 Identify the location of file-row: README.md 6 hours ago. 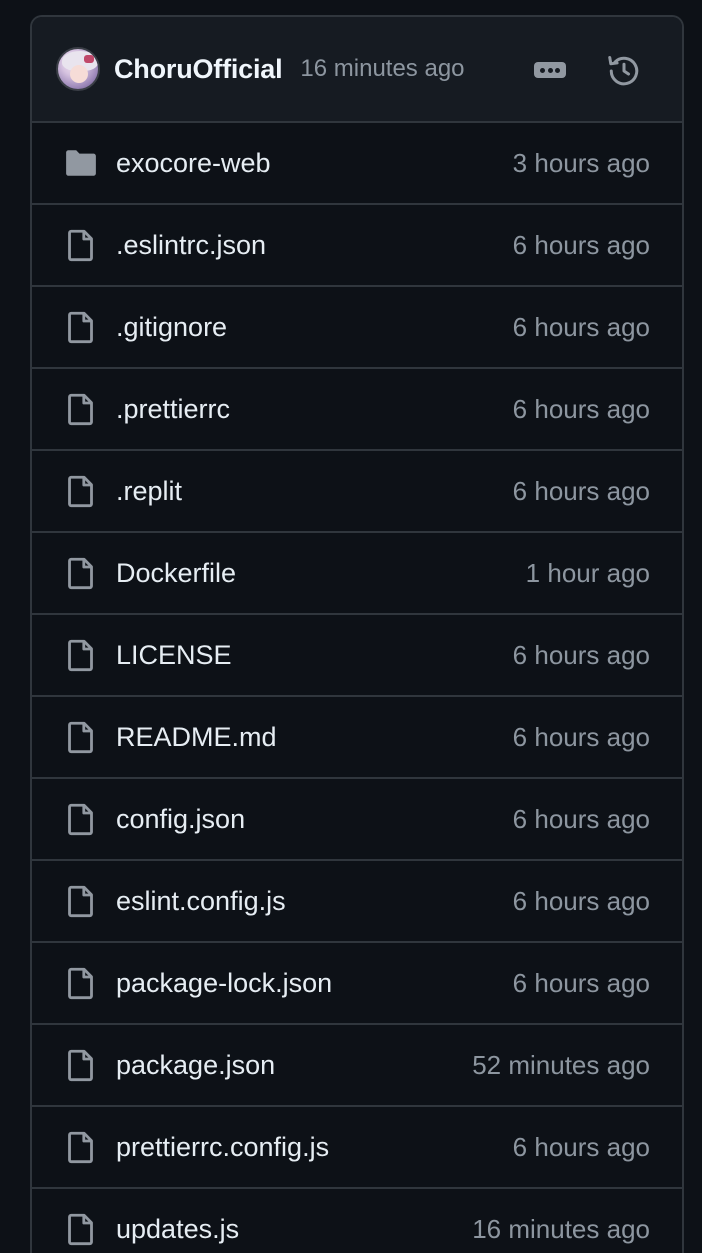
(357, 738).